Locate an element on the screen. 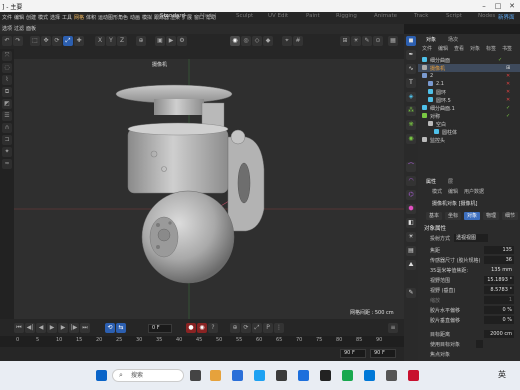  object-row: 2 ✕ is located at coordinates (469, 76).